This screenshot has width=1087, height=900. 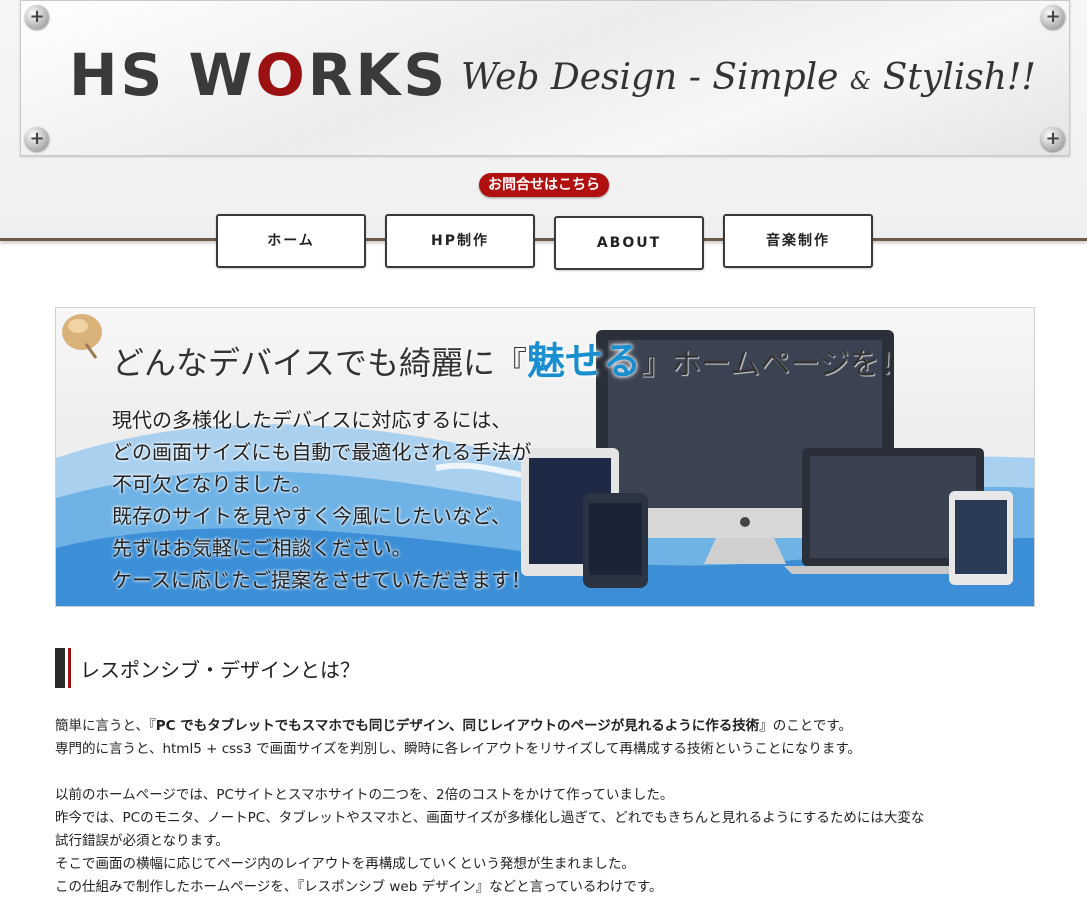 I want to click on nav-hp-production: HP制作, so click(x=460, y=241).